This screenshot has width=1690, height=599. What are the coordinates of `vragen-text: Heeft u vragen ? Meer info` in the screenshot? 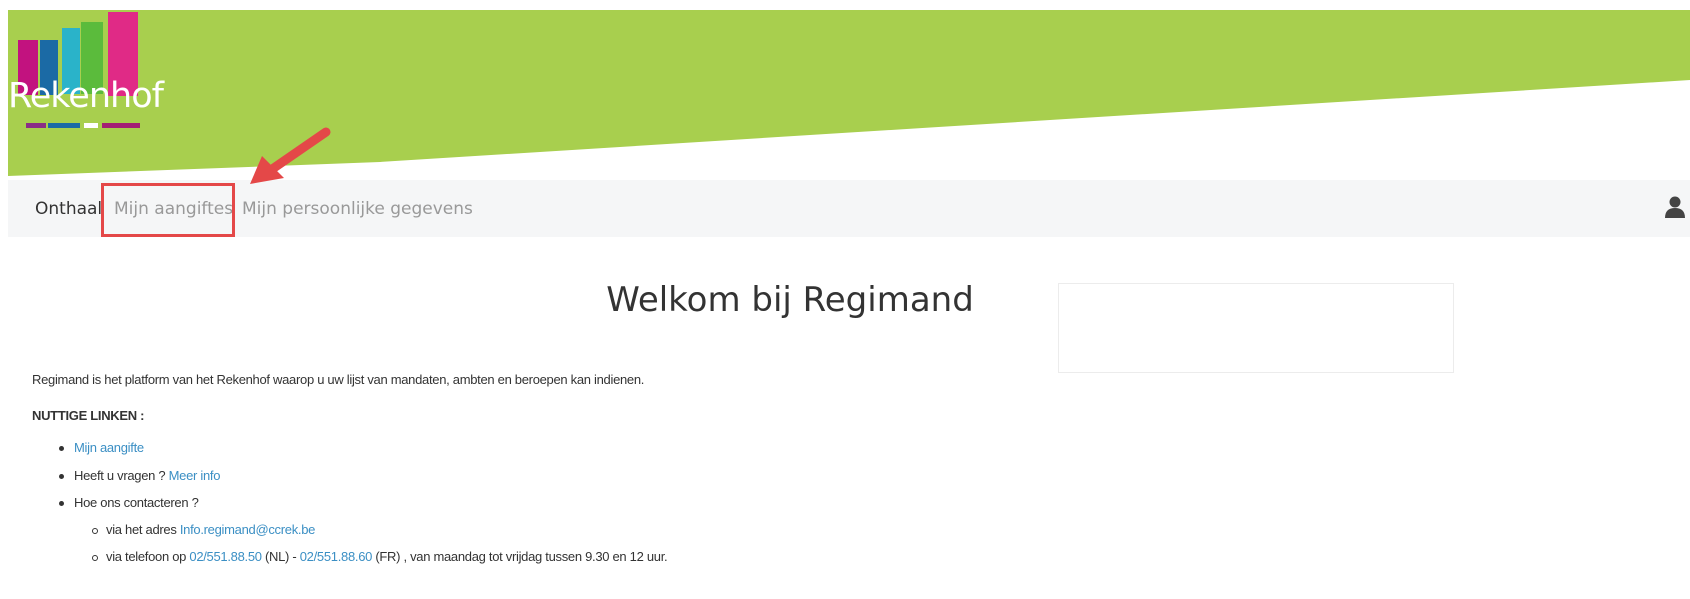 It's located at (147, 475).